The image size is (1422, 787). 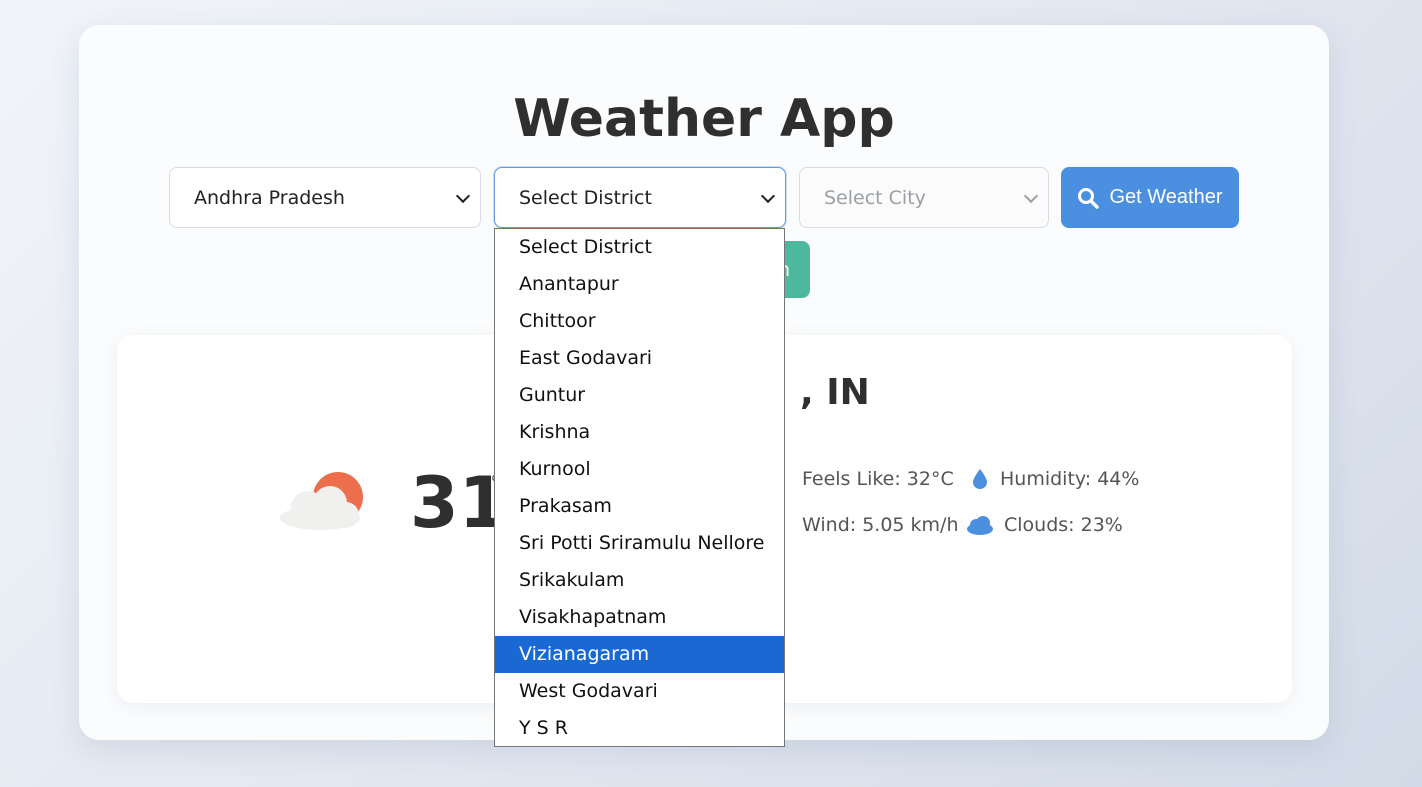 I want to click on district-option: Visakhapatnam, so click(x=639, y=617).